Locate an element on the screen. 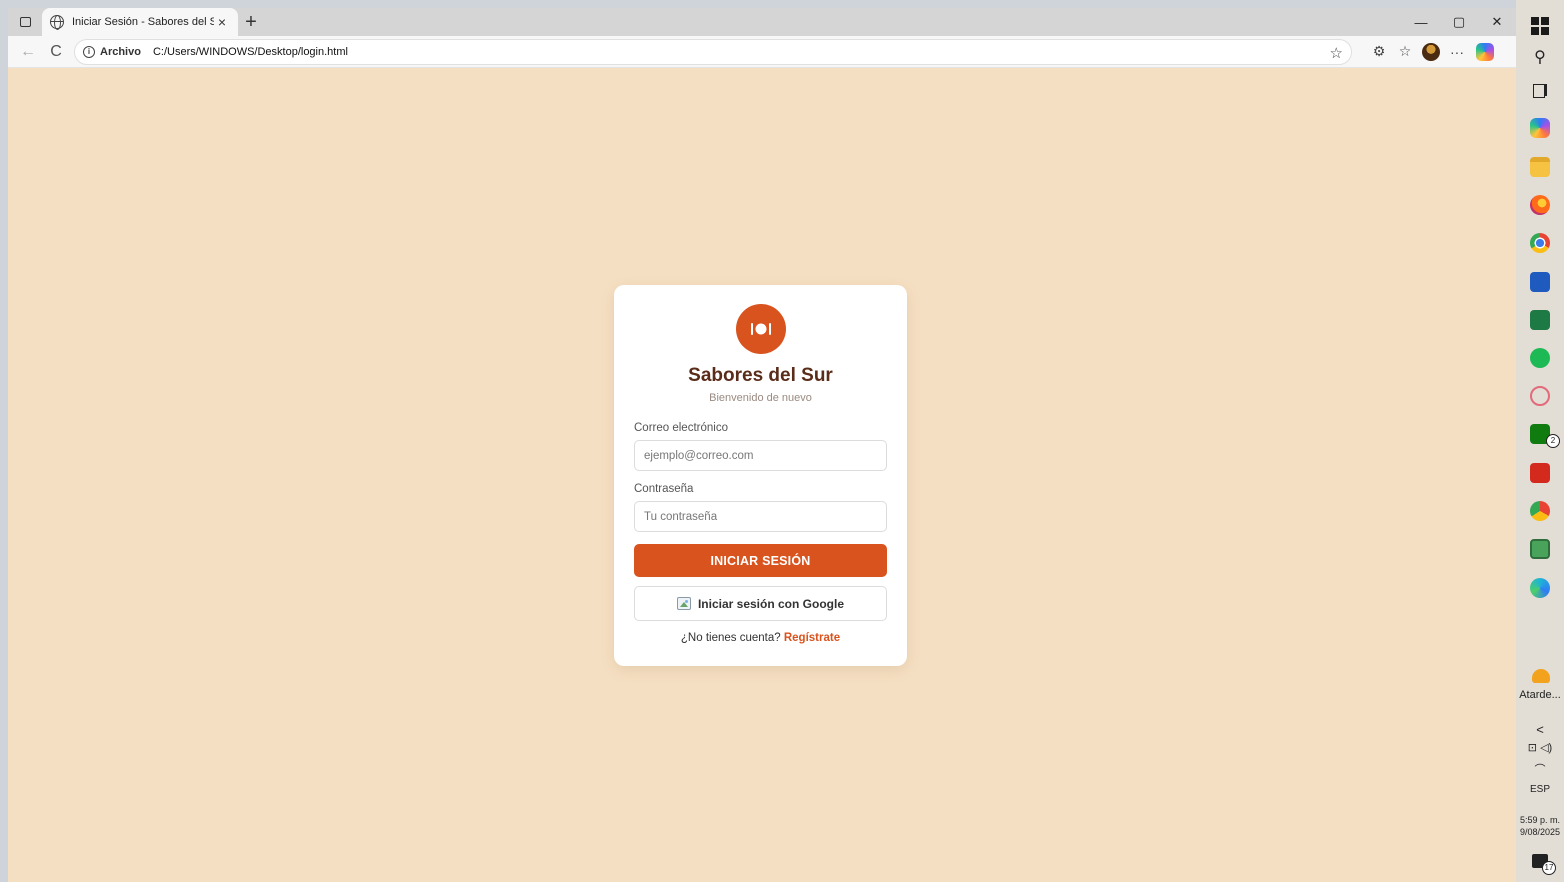 The image size is (1564, 882). password-label: Contraseña is located at coordinates (664, 489).